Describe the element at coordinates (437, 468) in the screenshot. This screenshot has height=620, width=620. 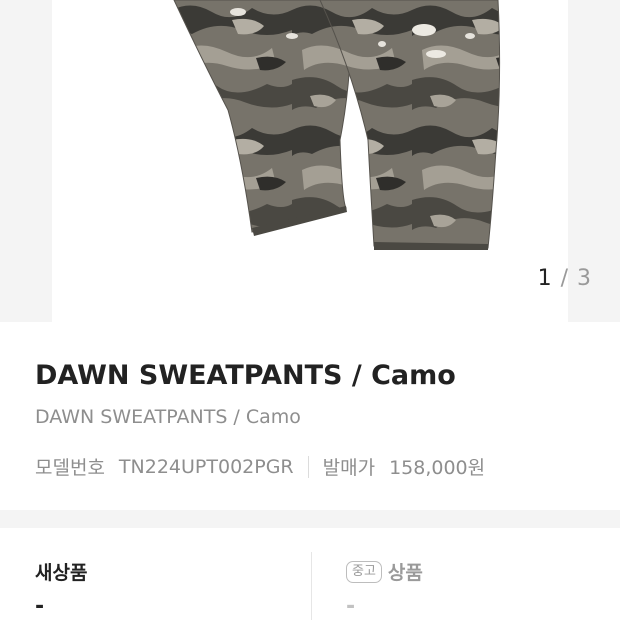
I see `release-price-value: 158,000원` at that location.